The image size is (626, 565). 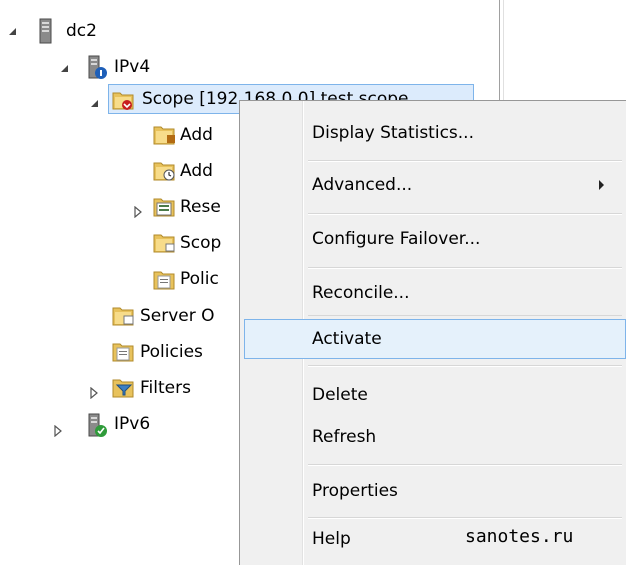 I want to click on pane-divider-highlight, so click(x=503, y=50).